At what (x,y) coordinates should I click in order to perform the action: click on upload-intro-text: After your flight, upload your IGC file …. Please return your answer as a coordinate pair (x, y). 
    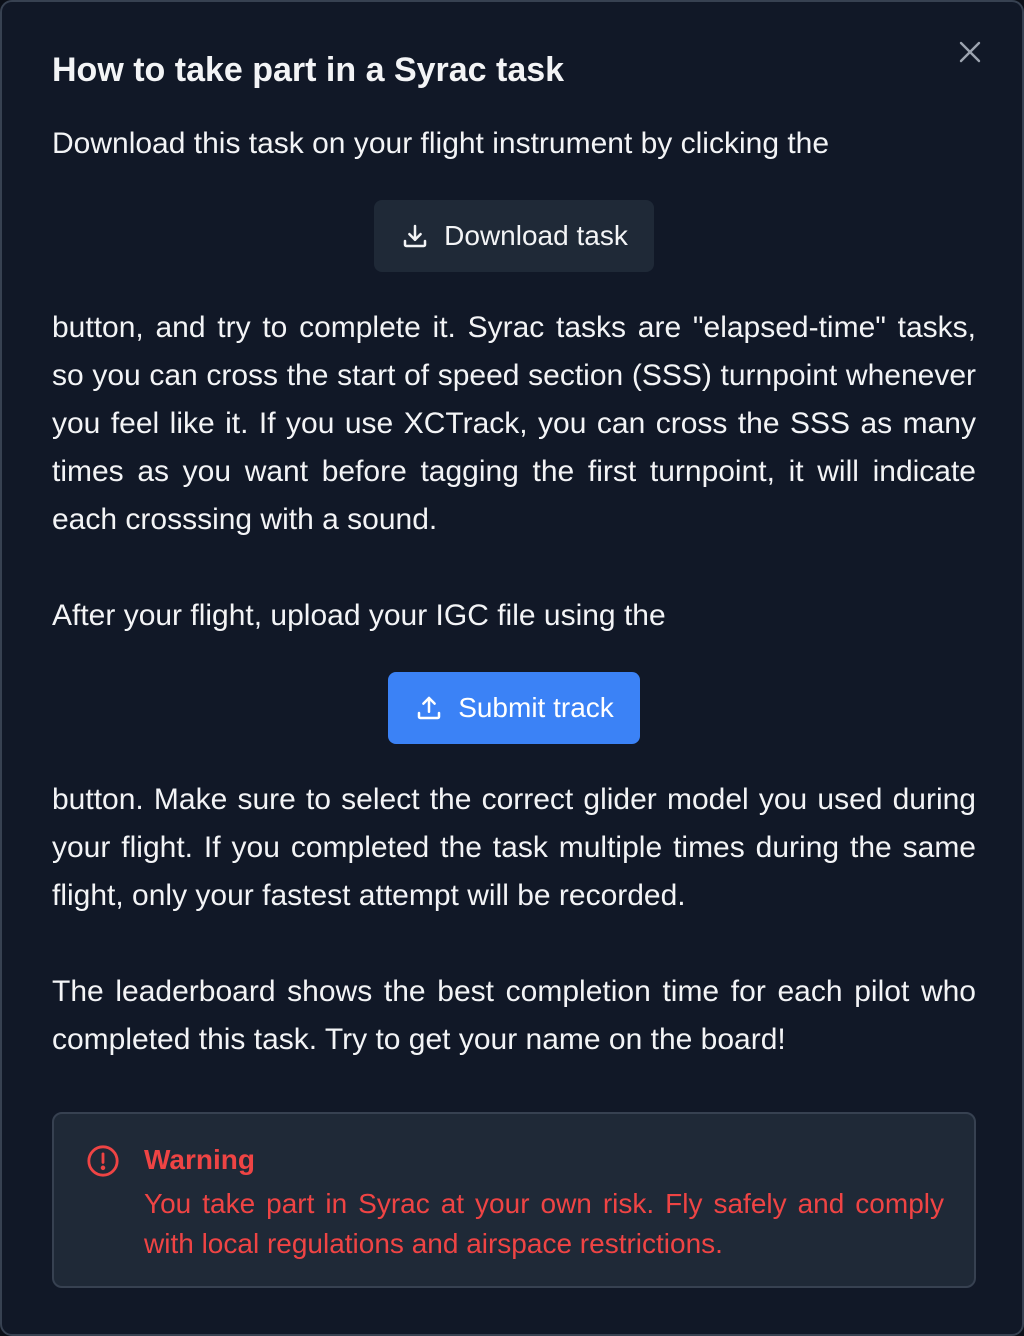
    Looking at the image, I should click on (359, 615).